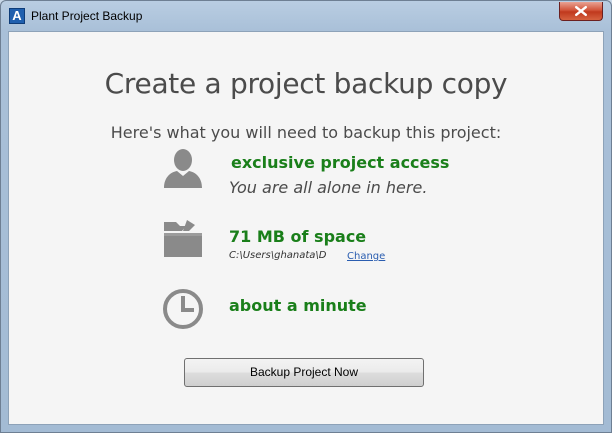  Describe the element at coordinates (304, 372) in the screenshot. I see `backup-project-now-button: Backup Project Now` at that location.